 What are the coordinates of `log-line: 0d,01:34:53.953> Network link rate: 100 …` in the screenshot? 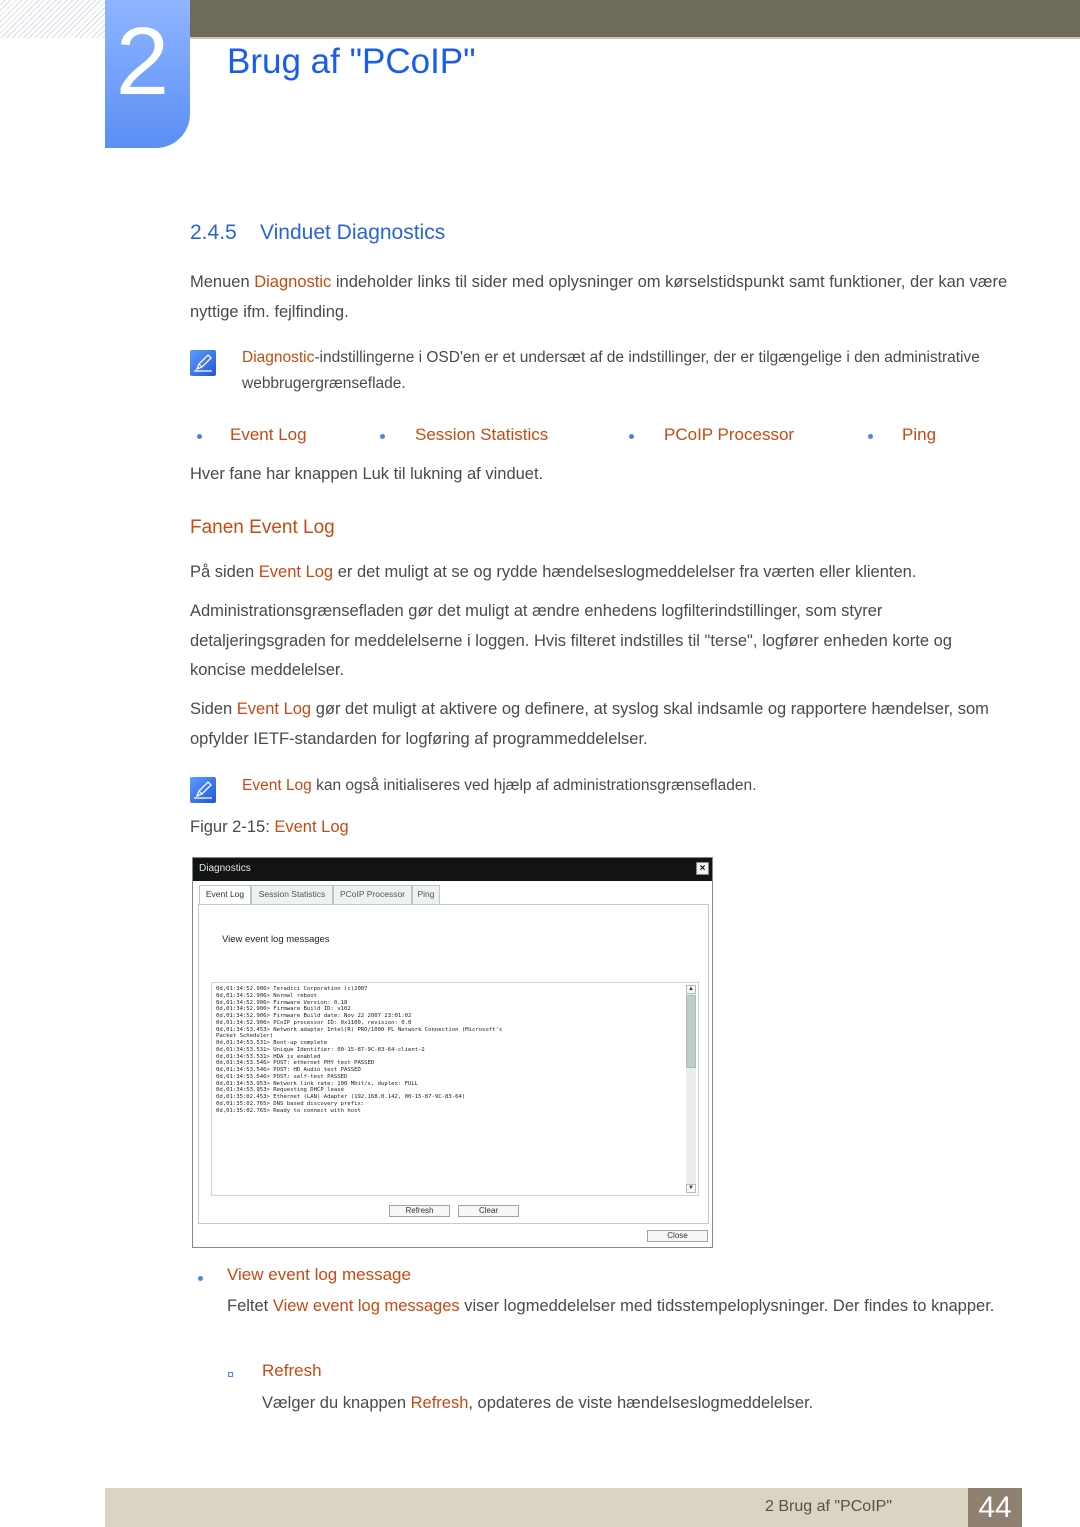 It's located at (317, 1083).